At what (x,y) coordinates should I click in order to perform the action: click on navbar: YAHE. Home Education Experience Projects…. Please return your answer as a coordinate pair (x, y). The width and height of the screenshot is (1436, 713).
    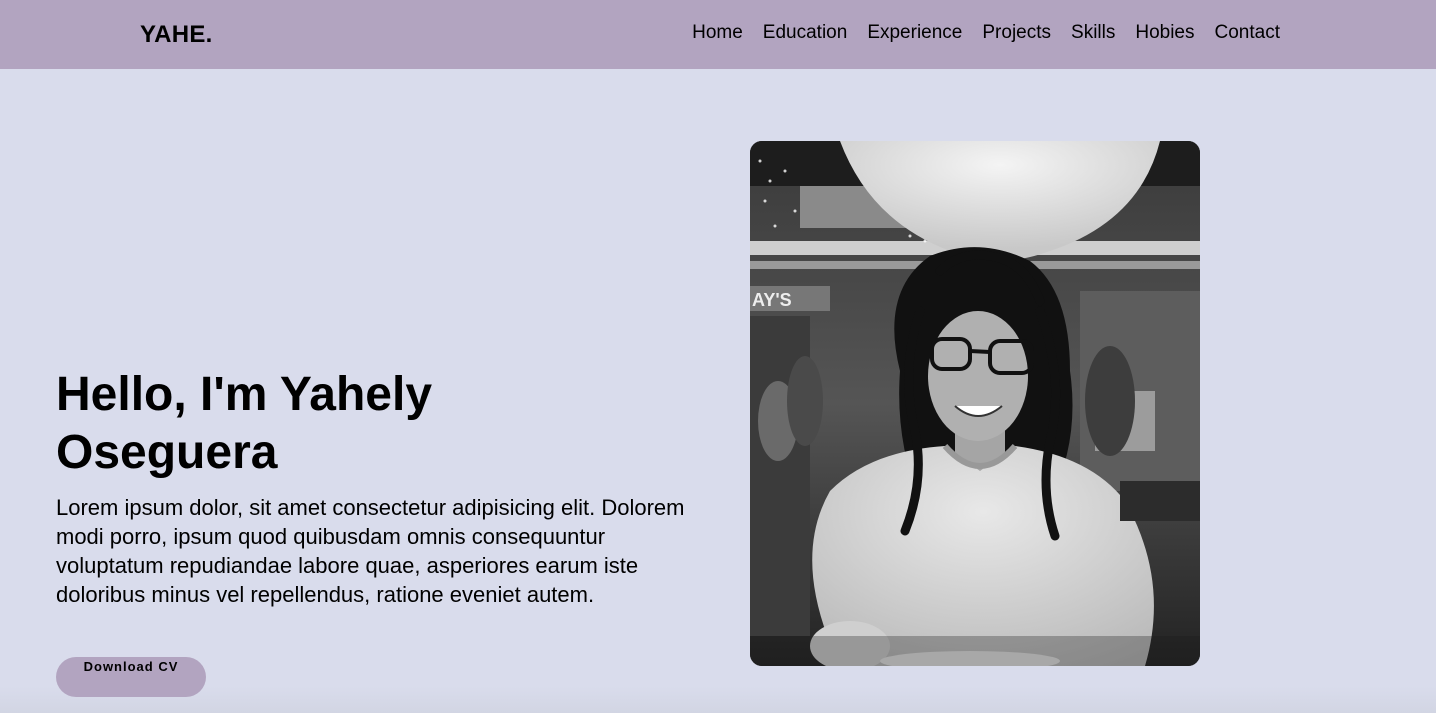
    Looking at the image, I should click on (718, 34).